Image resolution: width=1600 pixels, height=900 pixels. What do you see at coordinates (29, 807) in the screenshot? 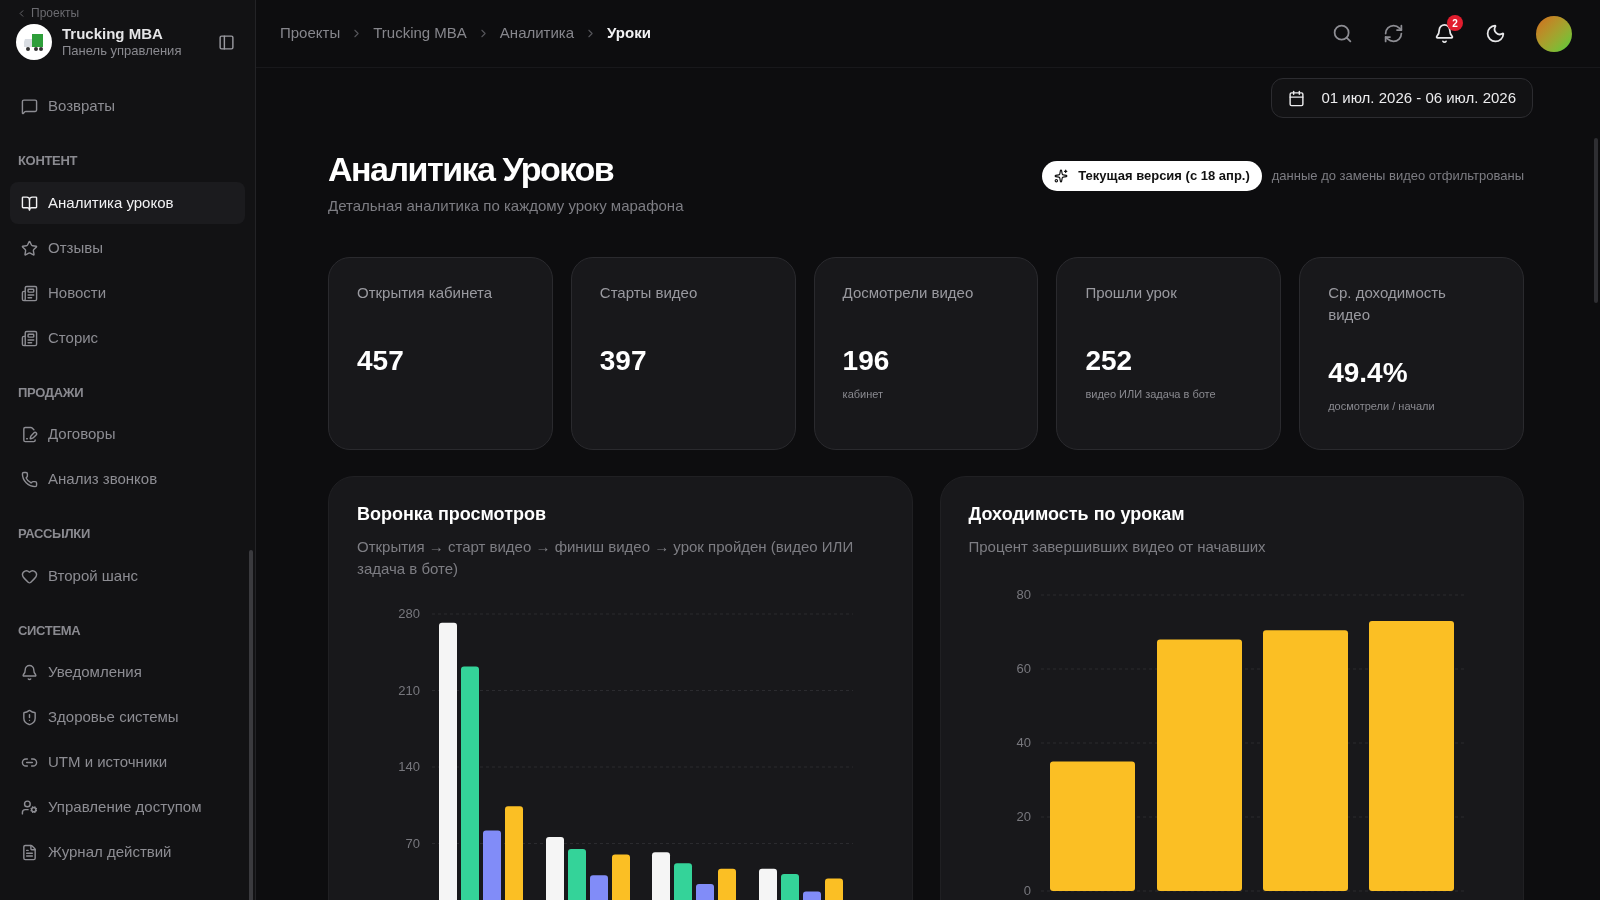
I see `user-gear-icon` at bounding box center [29, 807].